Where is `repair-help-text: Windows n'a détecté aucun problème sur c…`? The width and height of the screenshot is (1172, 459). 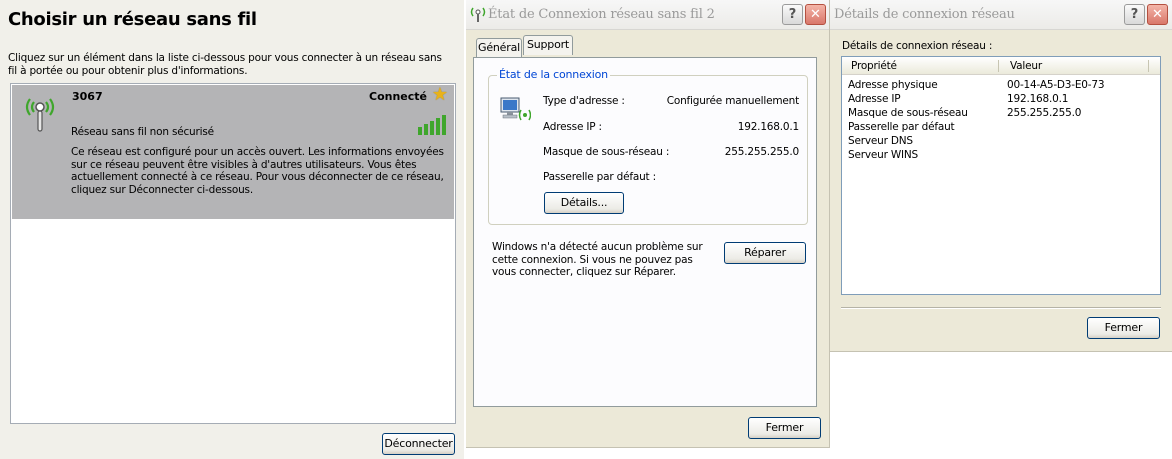
repair-help-text: Windows n'a détecté aucun problème sur c… is located at coordinates (597, 259).